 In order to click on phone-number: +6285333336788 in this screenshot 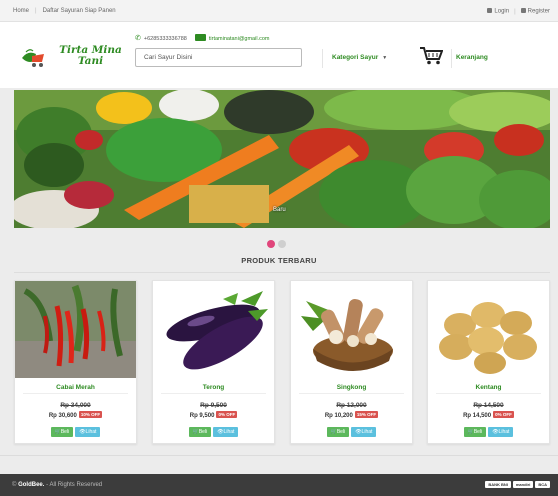, I will do `click(165, 39)`.